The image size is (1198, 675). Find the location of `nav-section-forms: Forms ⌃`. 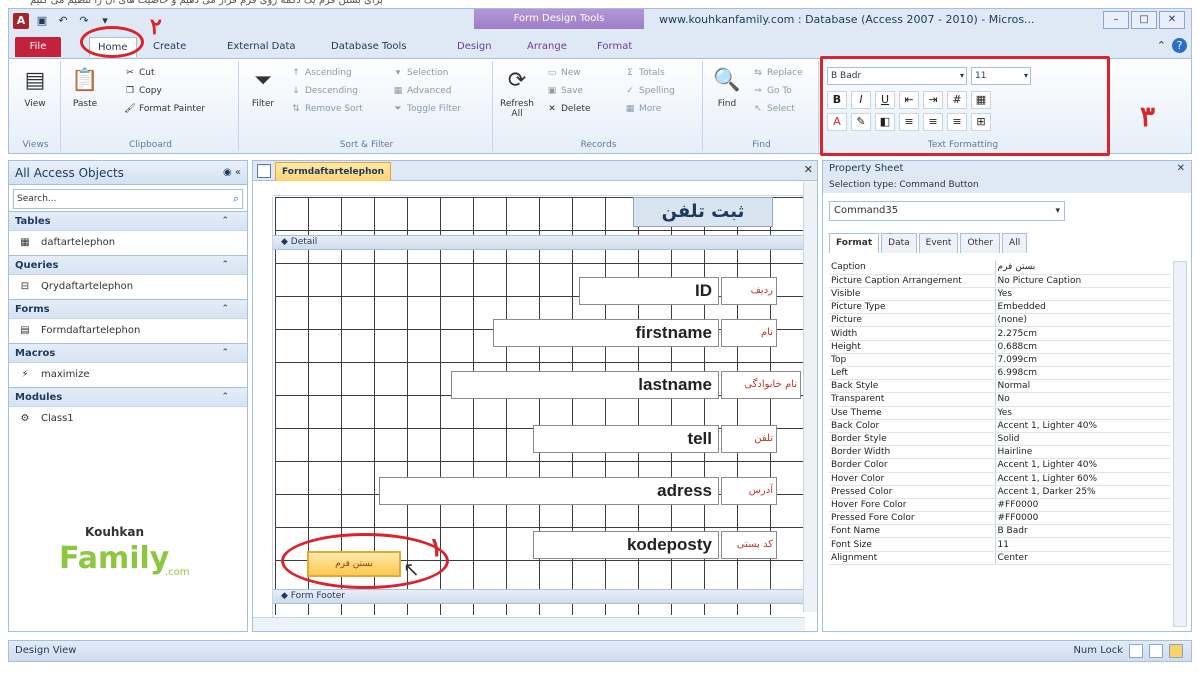

nav-section-forms: Forms ⌃ is located at coordinates (128, 309).